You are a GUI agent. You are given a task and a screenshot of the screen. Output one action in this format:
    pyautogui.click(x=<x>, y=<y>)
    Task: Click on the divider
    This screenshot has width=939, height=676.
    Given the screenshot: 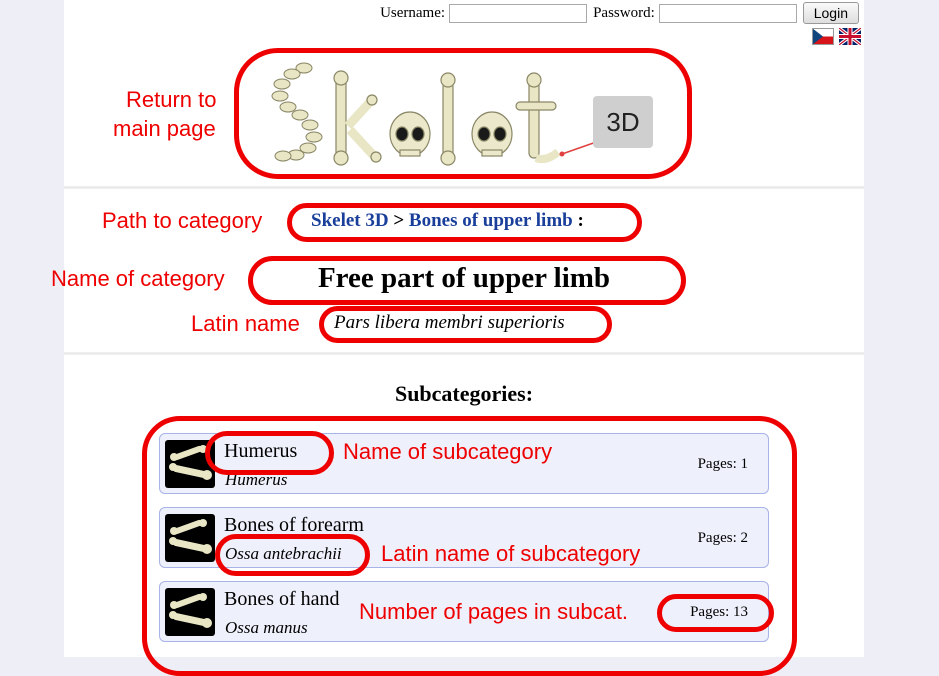 What is the action you would take?
    pyautogui.click(x=464, y=187)
    